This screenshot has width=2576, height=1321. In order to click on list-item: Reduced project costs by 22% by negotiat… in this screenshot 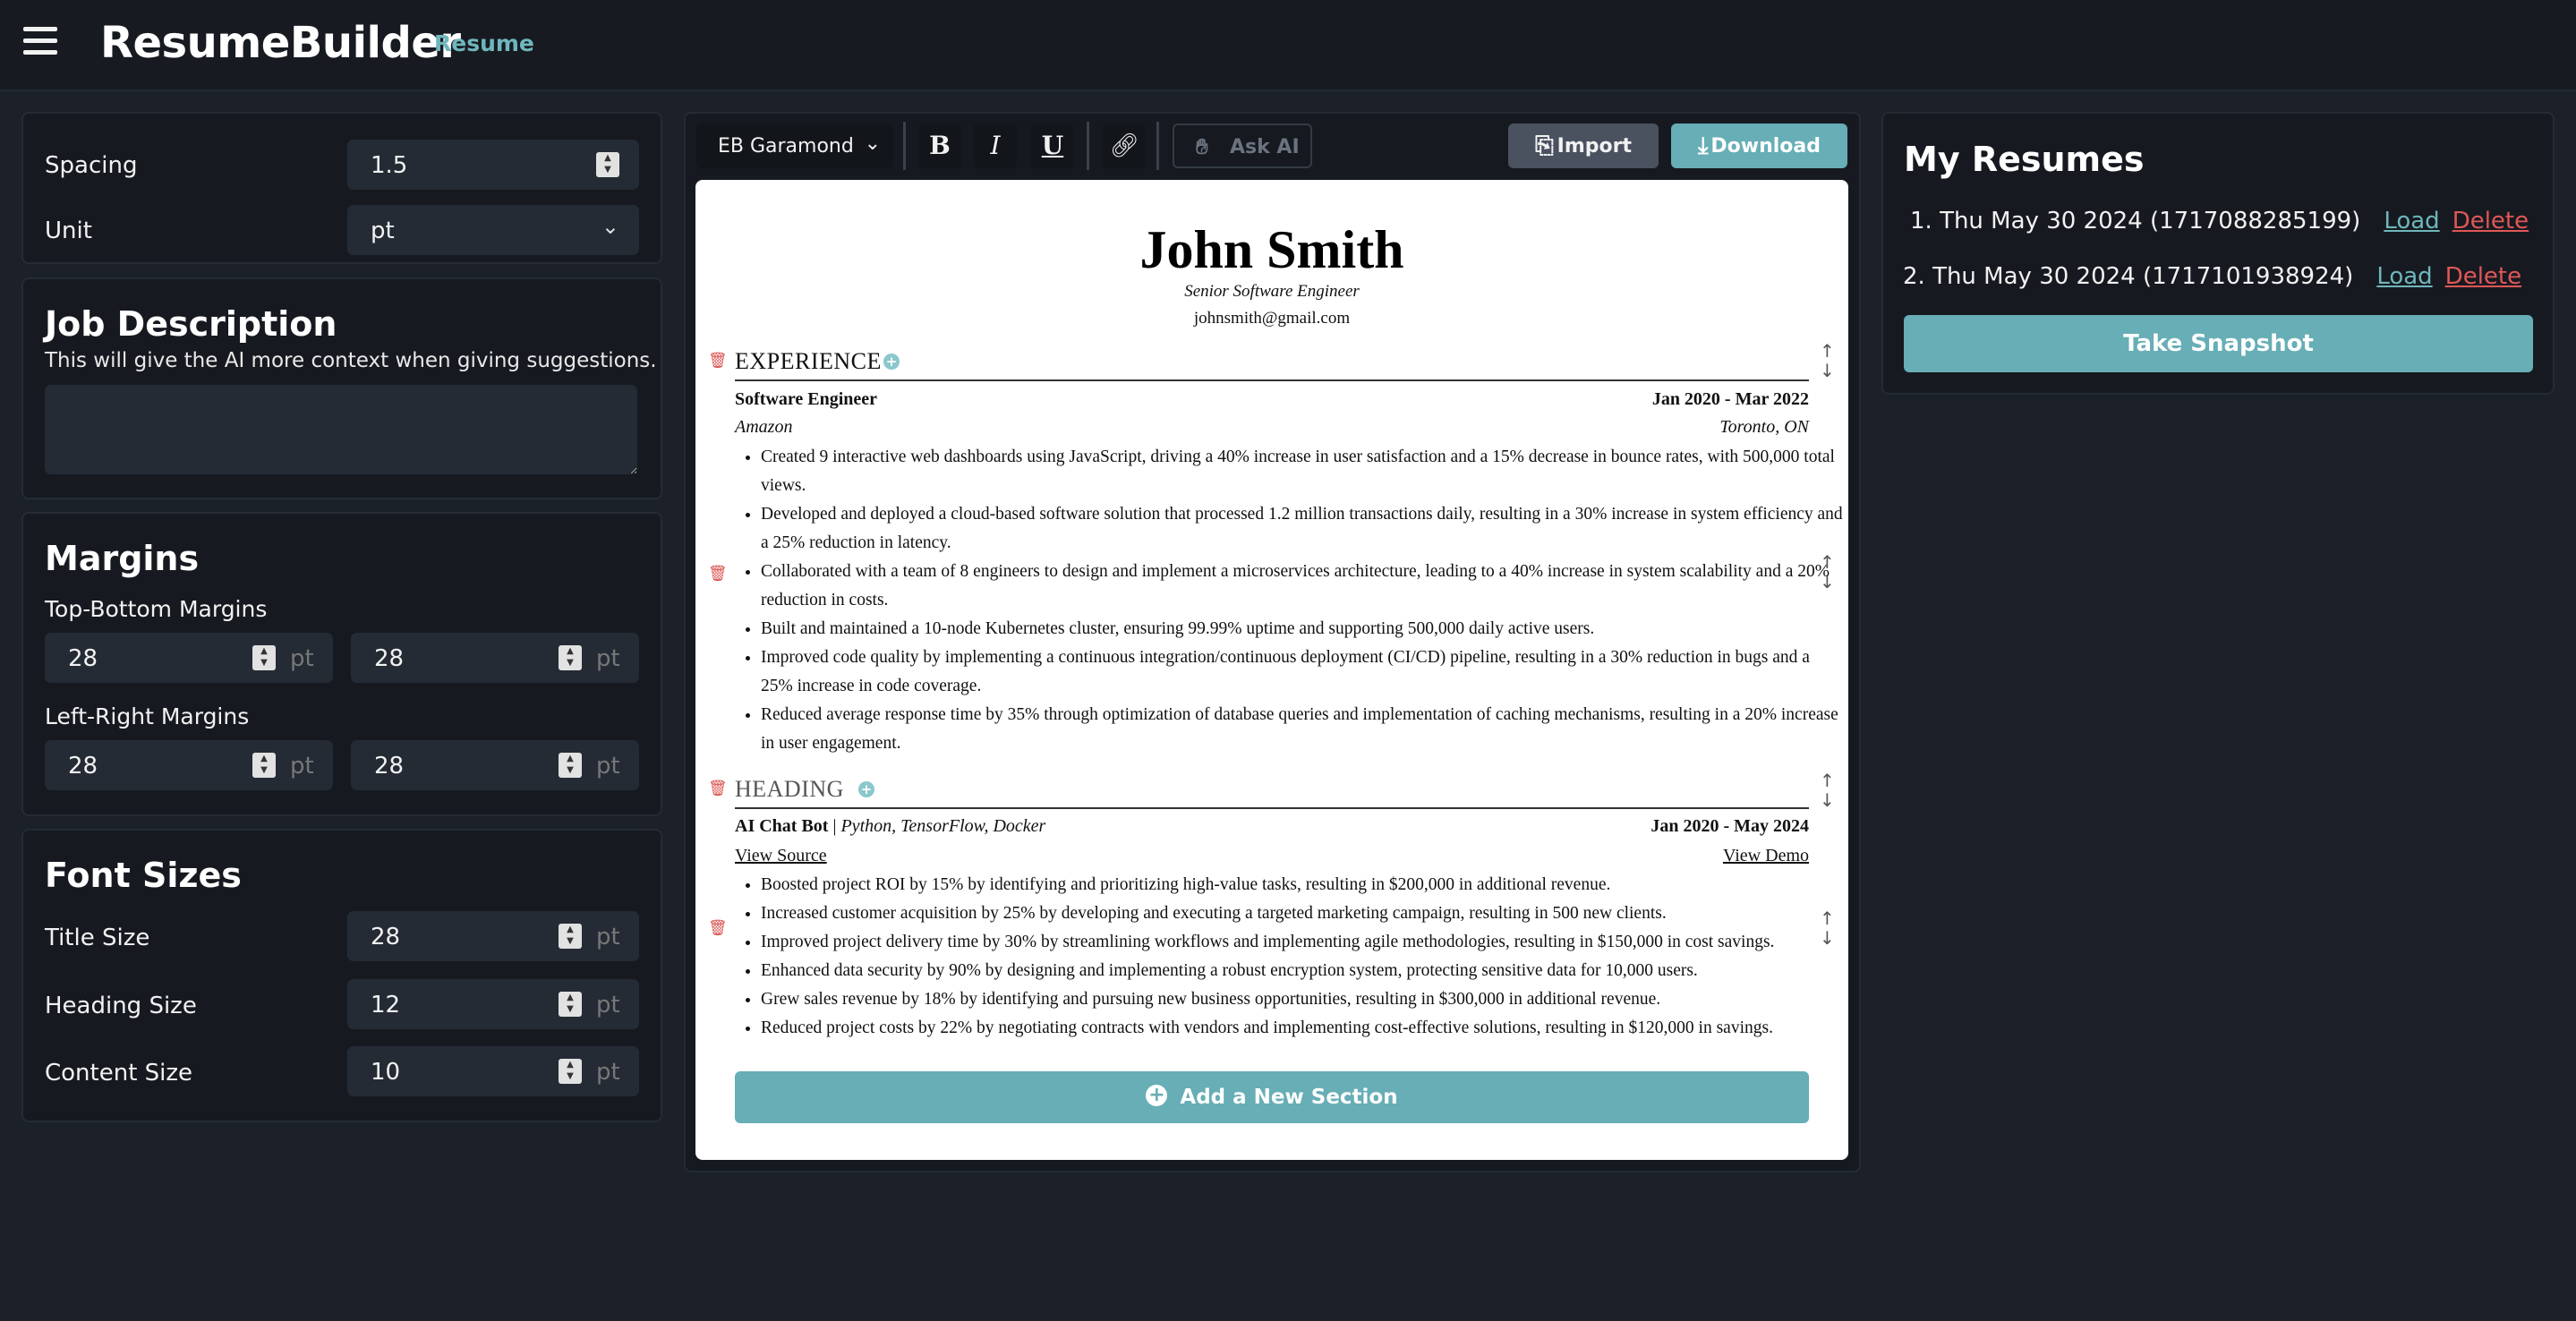, I will do `click(1302, 1028)`.